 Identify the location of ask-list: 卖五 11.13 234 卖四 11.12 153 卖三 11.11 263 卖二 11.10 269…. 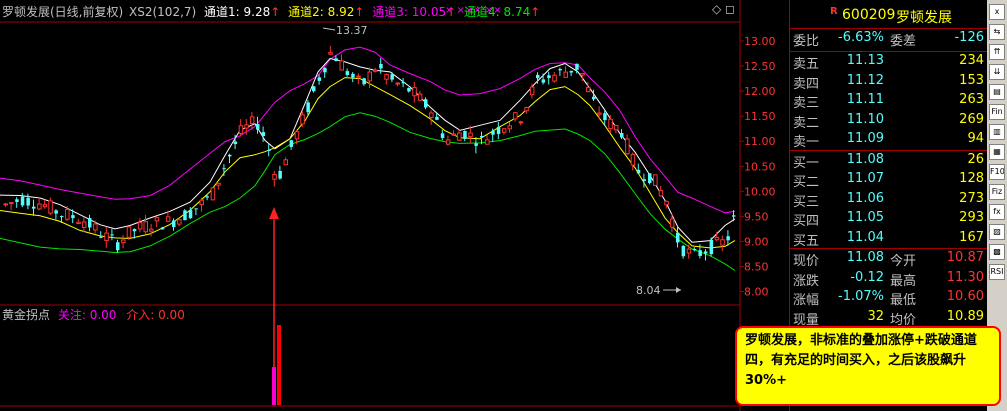
(889, 101).